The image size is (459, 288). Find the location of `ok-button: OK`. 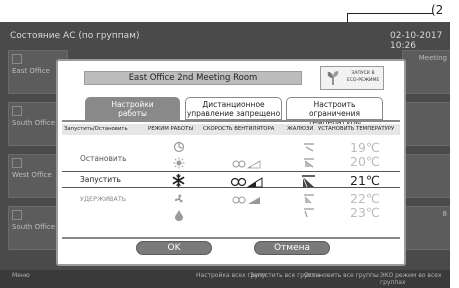

ok-button: OK is located at coordinates (174, 248).